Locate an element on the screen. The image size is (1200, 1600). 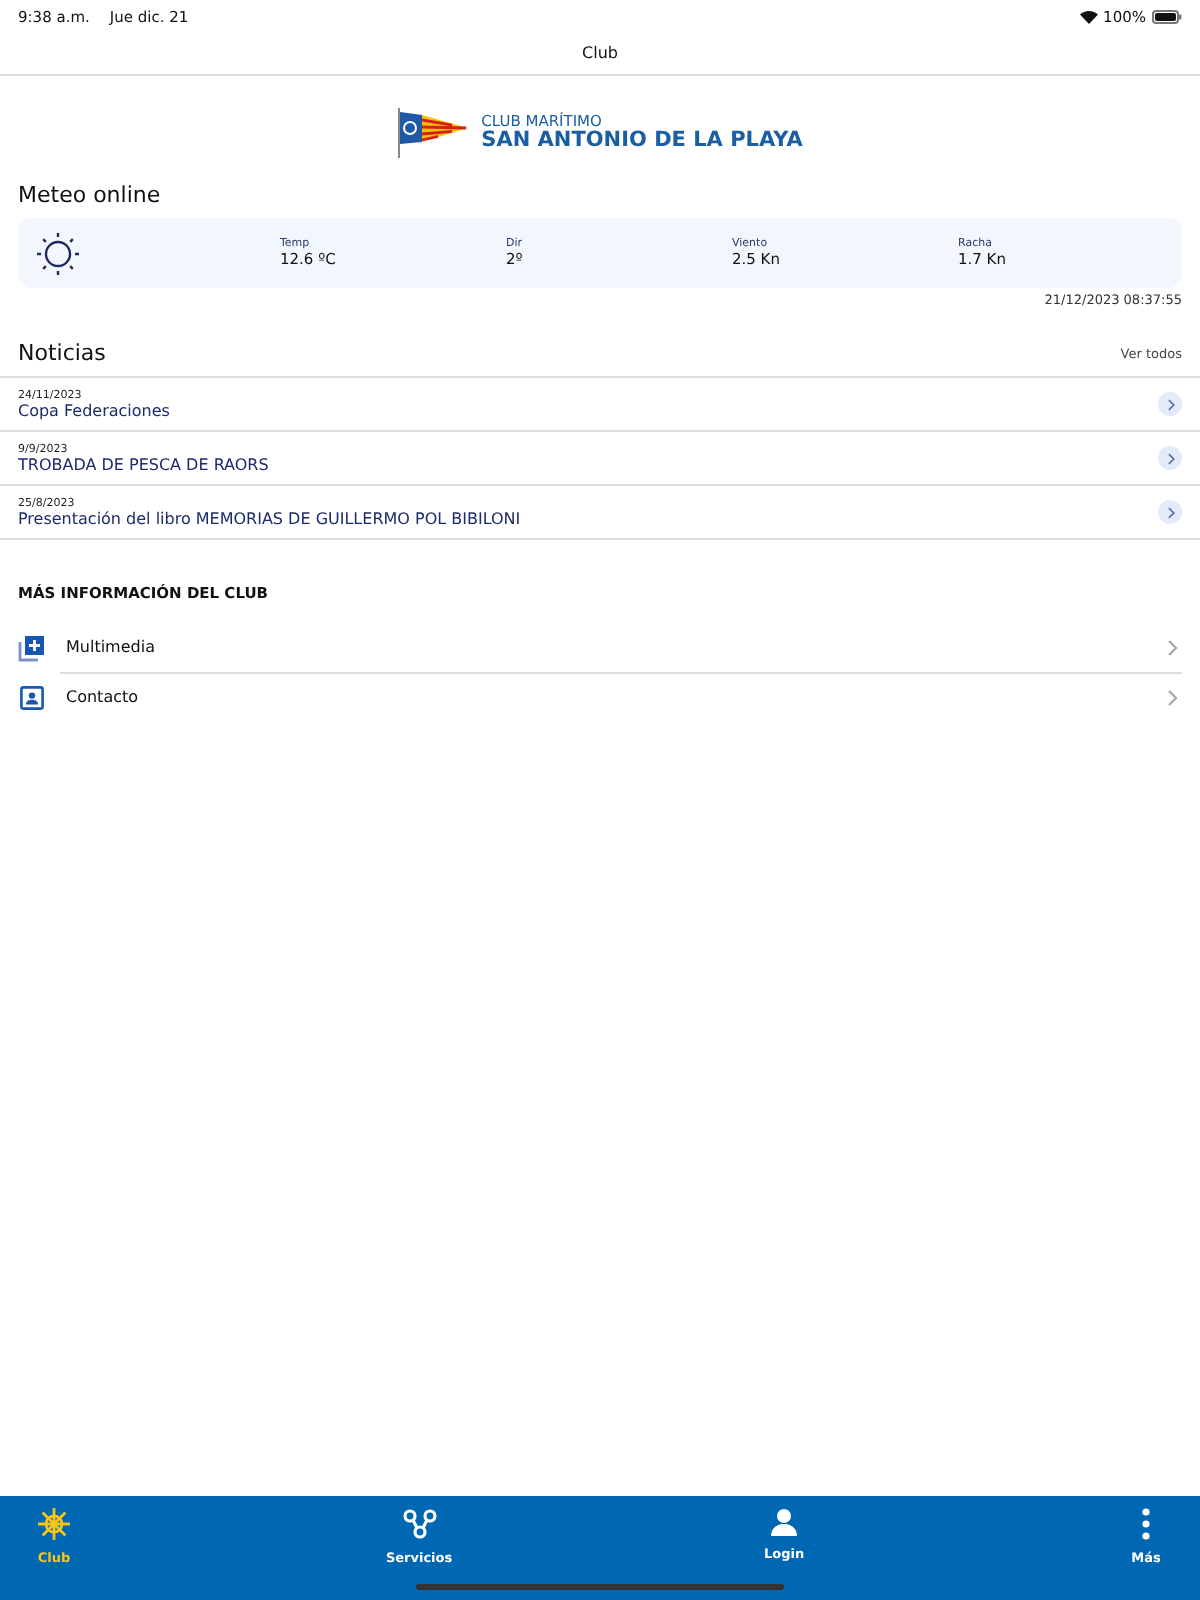
images-icon is located at coordinates (32, 647).